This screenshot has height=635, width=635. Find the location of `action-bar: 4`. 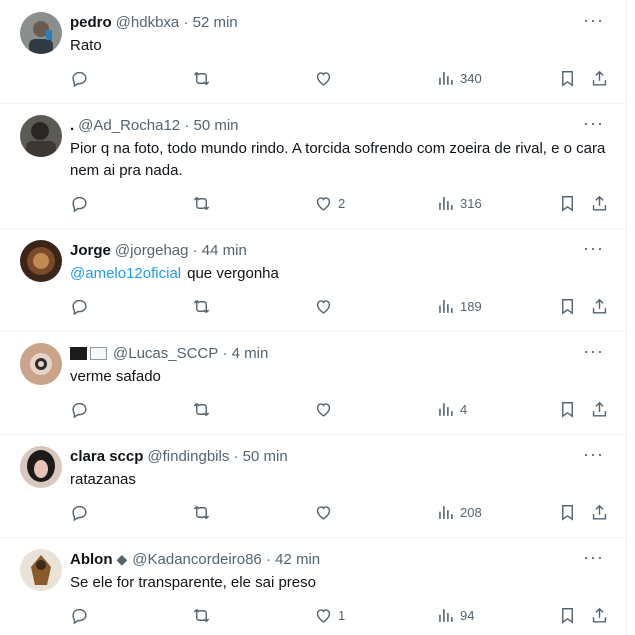

action-bar: 4 is located at coordinates (341, 411).